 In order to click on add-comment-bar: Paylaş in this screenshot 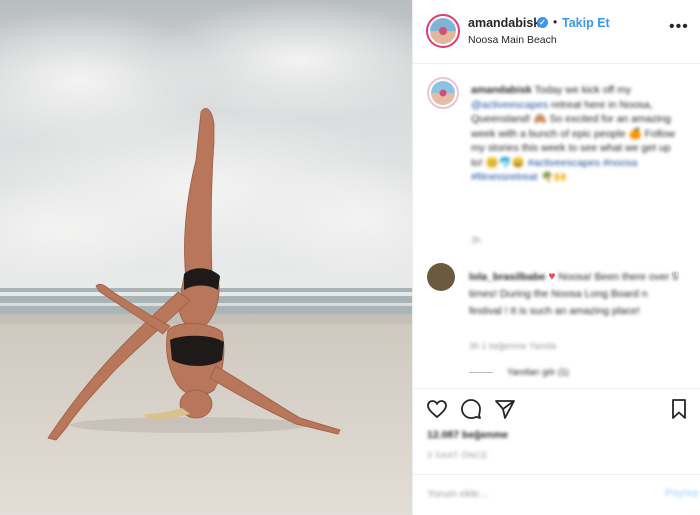, I will do `click(556, 494)`.